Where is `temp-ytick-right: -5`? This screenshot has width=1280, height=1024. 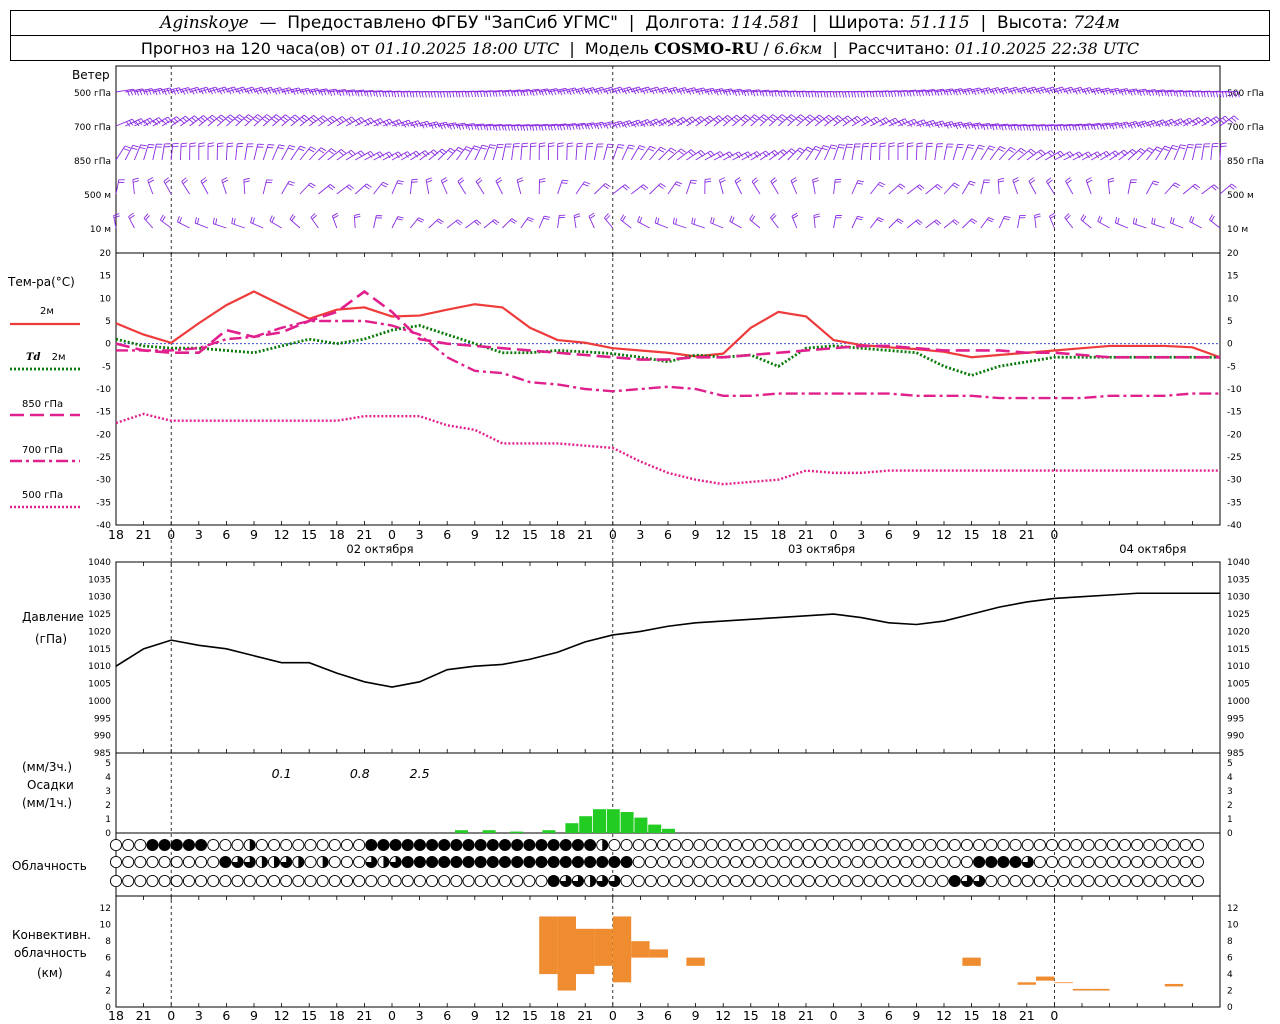 temp-ytick-right: -5 is located at coordinates (1231, 367).